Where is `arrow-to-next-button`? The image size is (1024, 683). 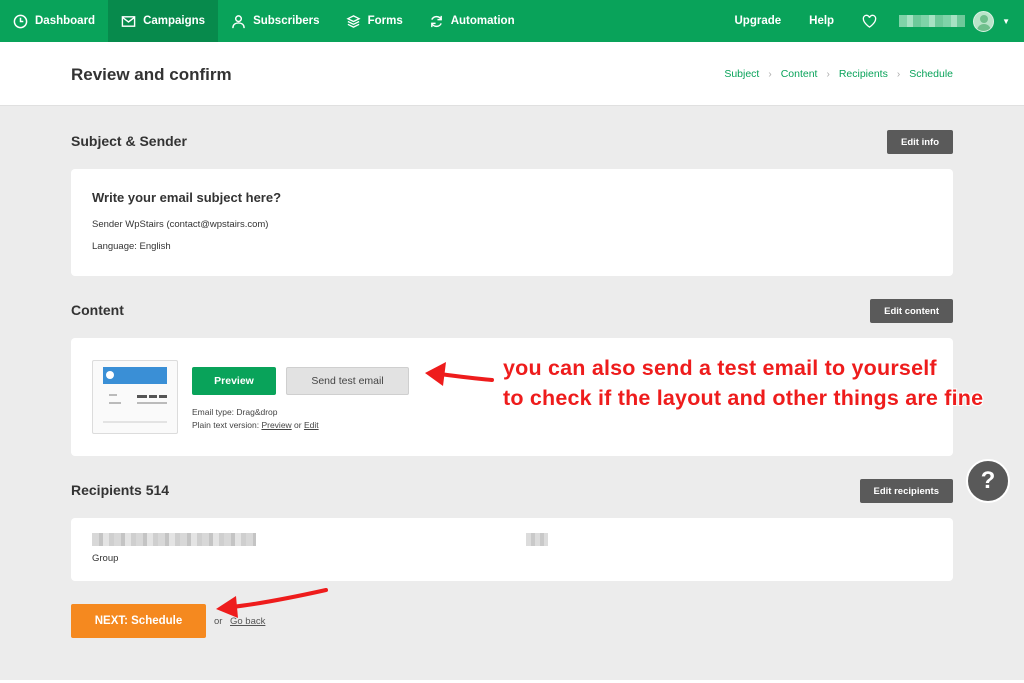
arrow-to-next-button is located at coordinates (272, 603).